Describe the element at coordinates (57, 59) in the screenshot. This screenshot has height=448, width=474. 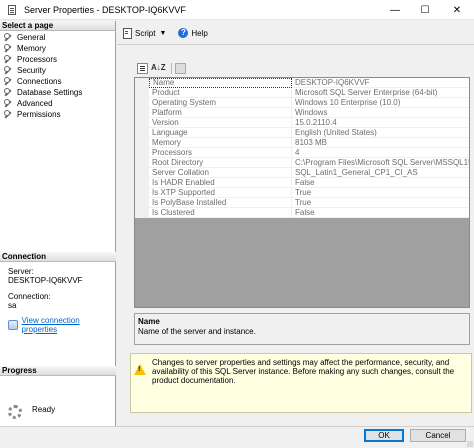
I see `sidebar-item-processors: Processors` at that location.